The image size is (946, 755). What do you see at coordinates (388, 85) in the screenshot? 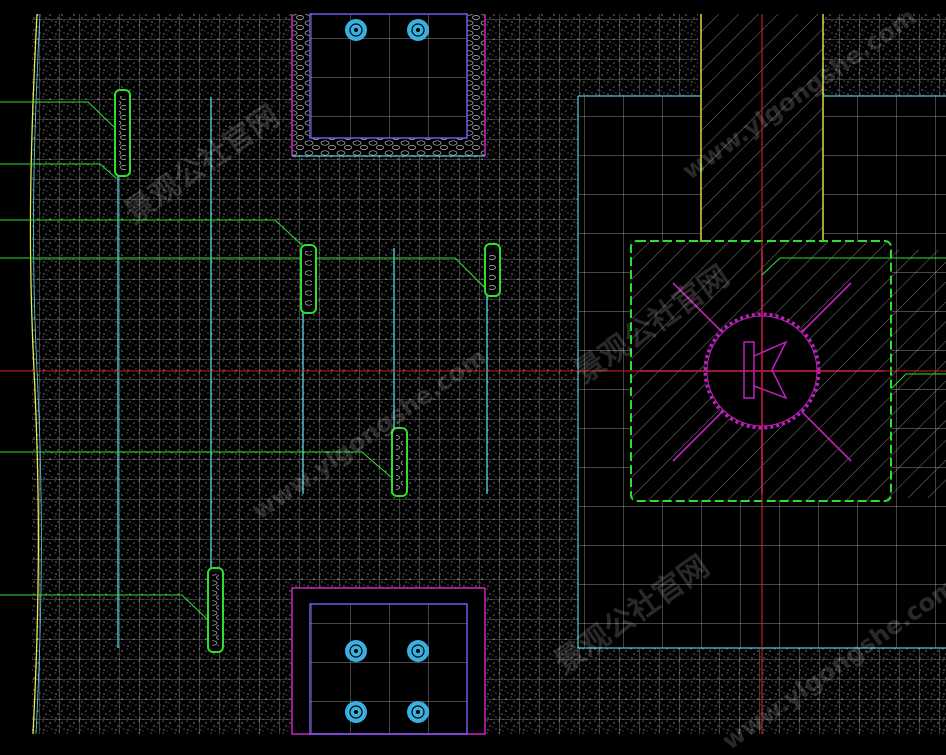
I see `planter-box-top` at bounding box center [388, 85].